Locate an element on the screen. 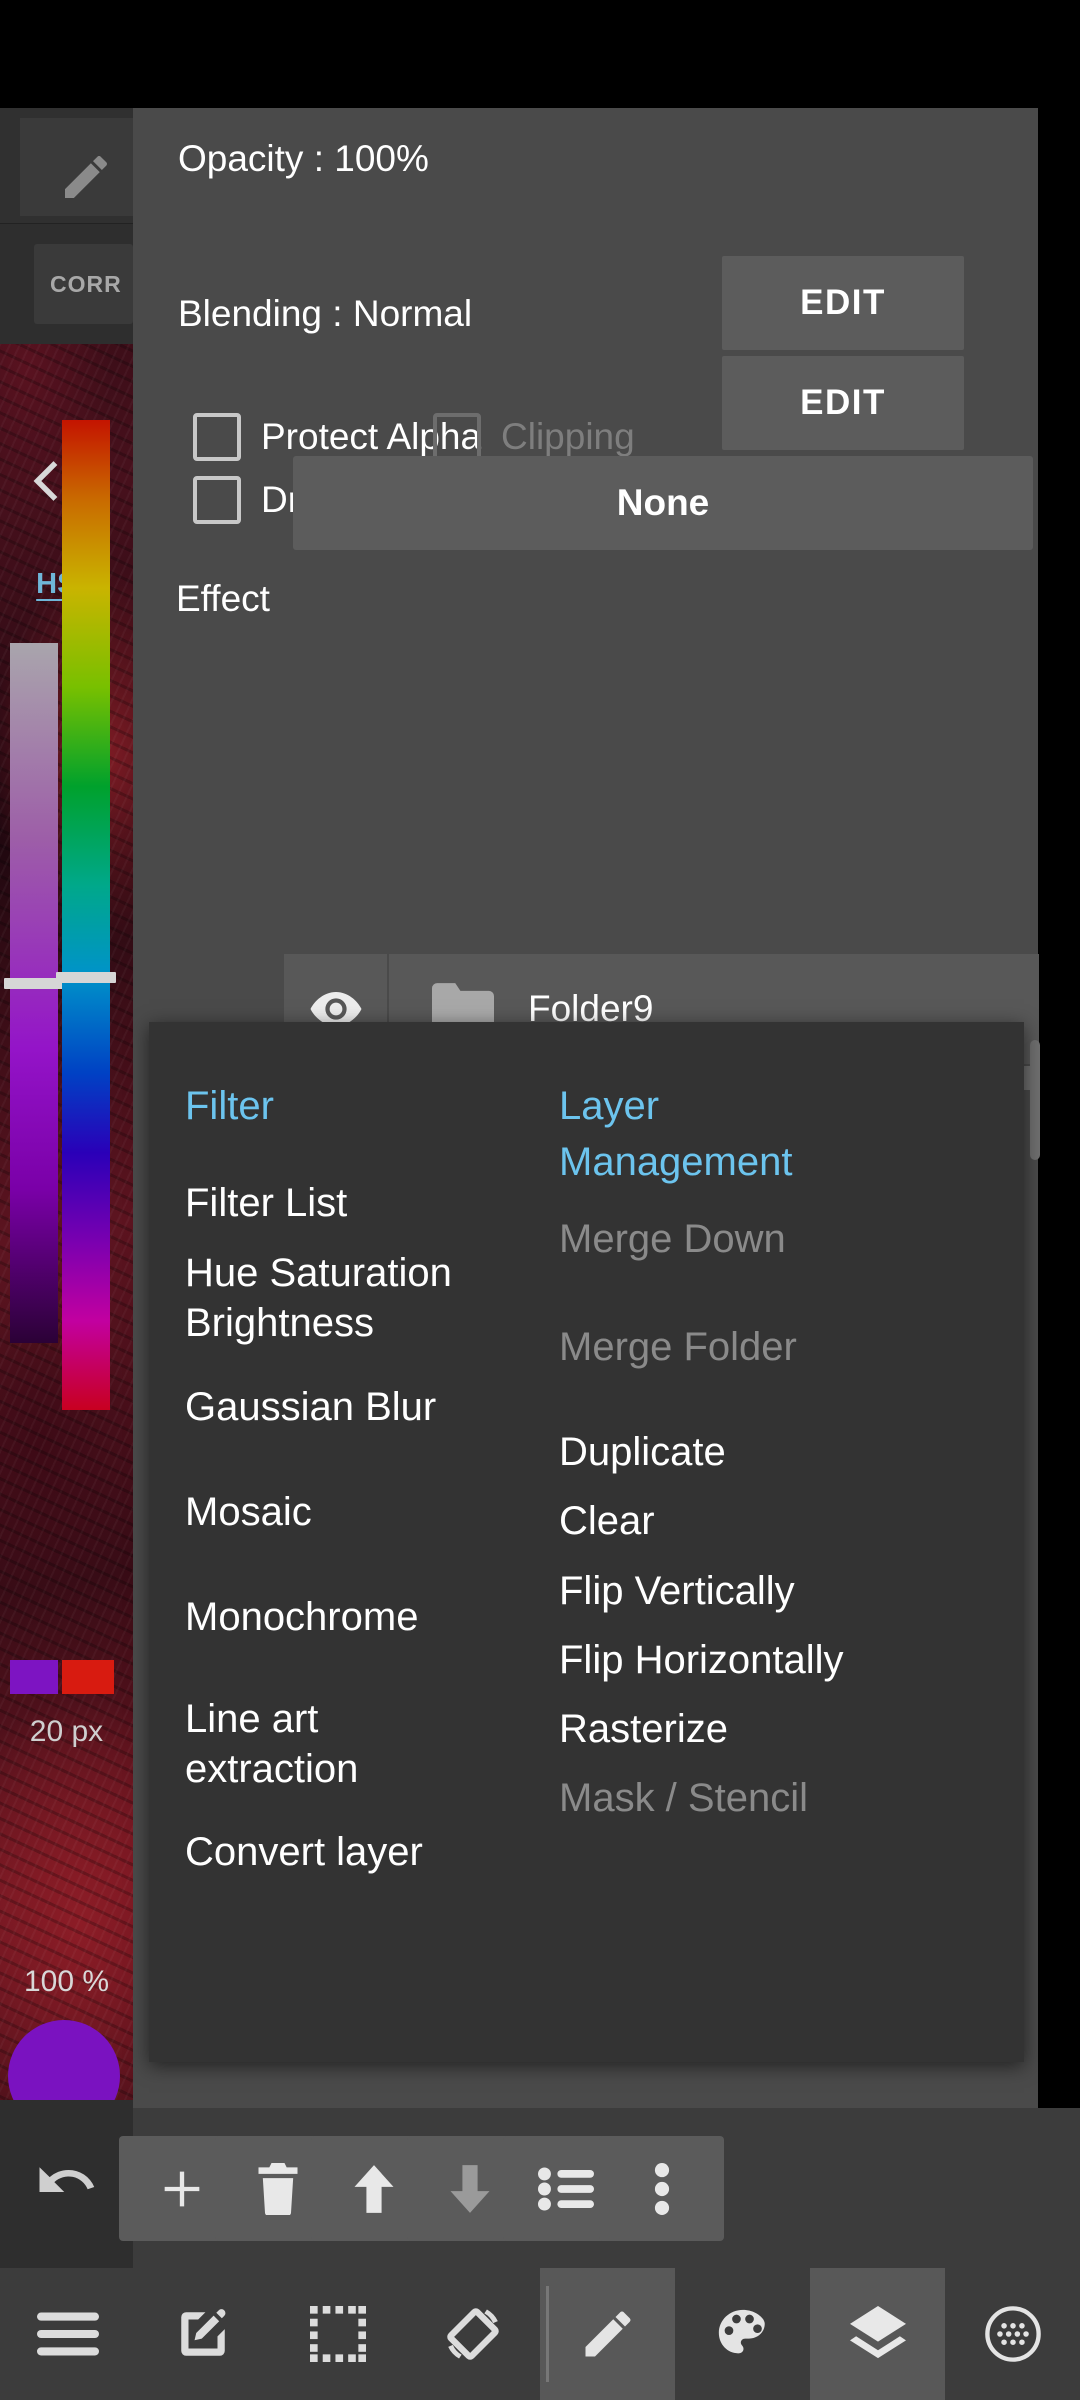  eye-icon is located at coordinates (335, 1009).